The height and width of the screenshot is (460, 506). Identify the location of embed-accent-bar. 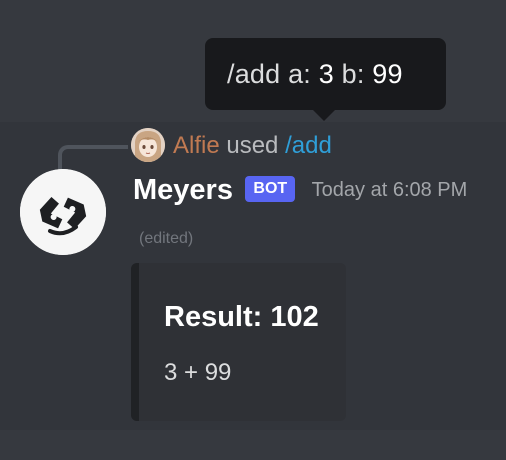
(135, 342).